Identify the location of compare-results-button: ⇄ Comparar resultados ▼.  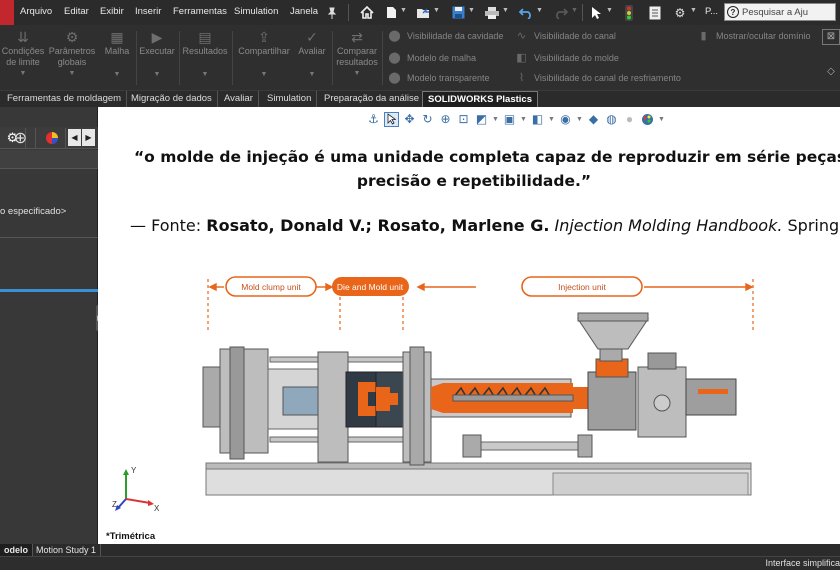
(357, 54).